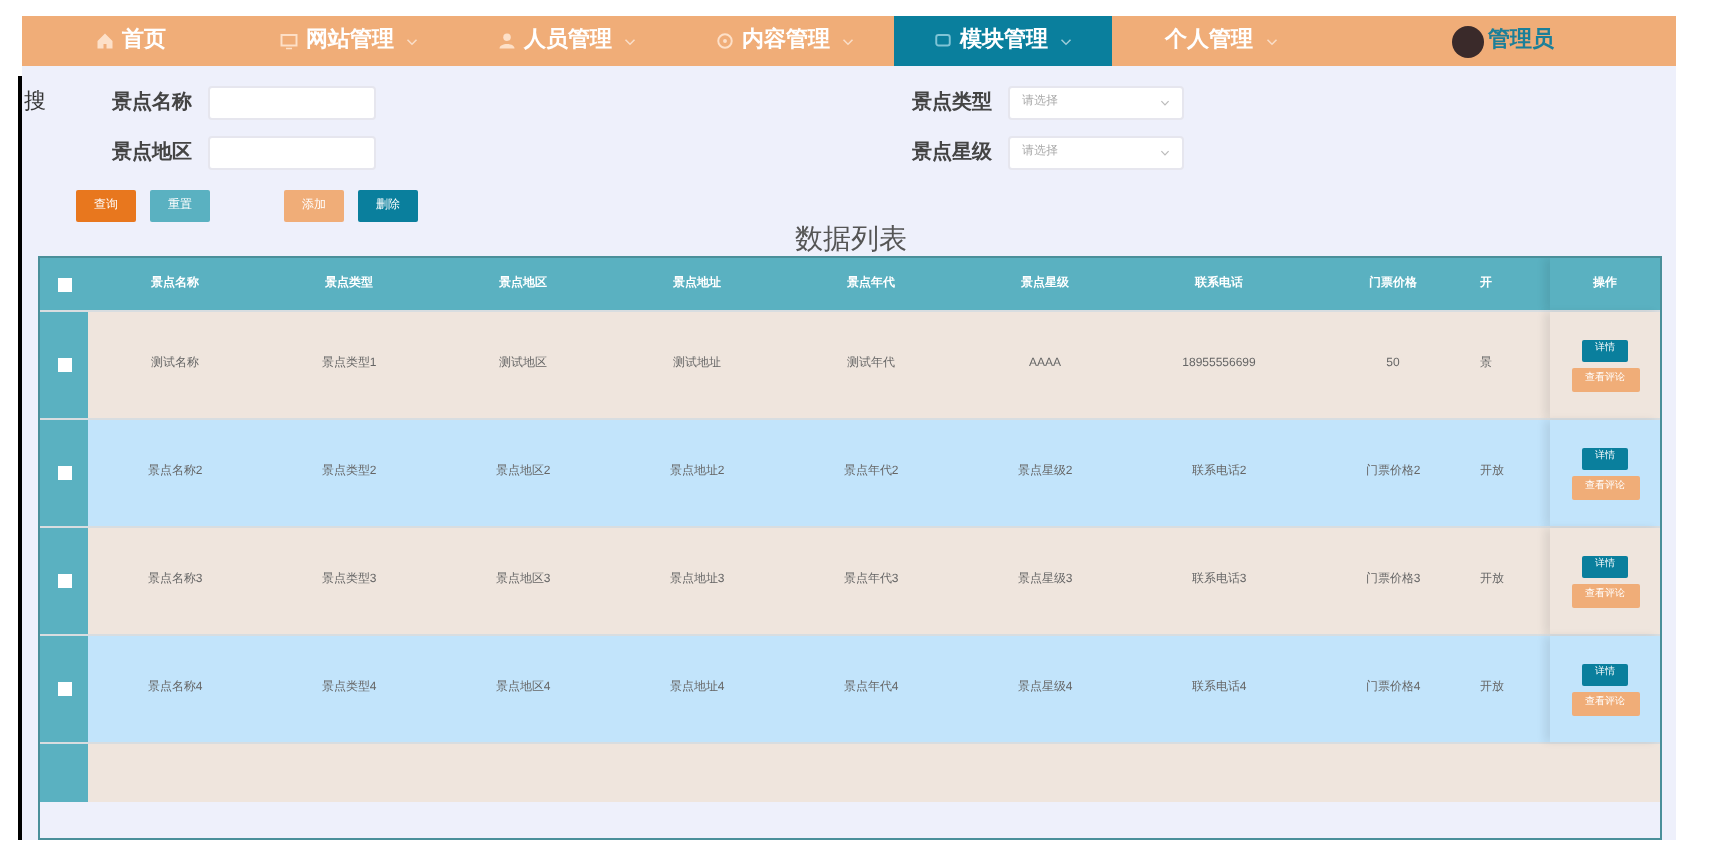 The image size is (1722, 858). Describe the element at coordinates (952, 103) in the screenshot. I see `field-label: 景点类型` at that location.